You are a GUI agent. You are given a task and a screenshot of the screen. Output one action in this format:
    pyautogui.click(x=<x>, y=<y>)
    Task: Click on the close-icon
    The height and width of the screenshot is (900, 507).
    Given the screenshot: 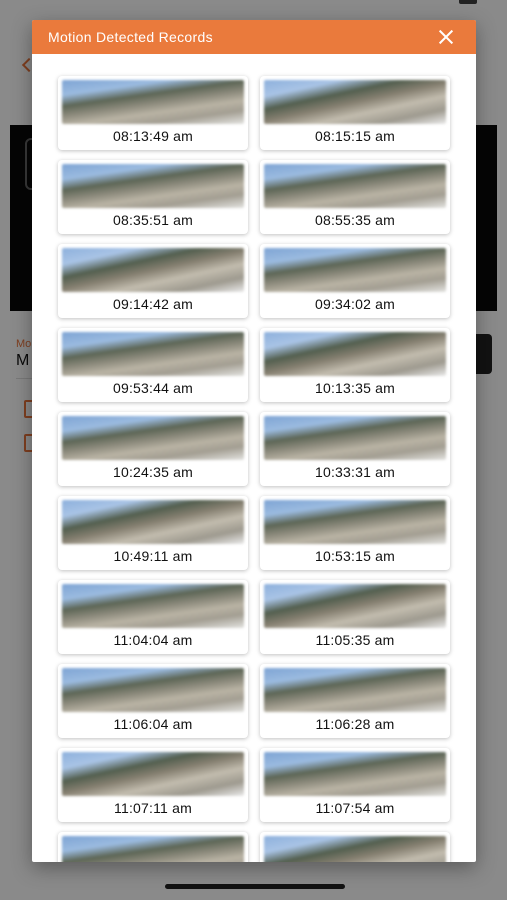 What is the action you would take?
    pyautogui.click(x=446, y=37)
    